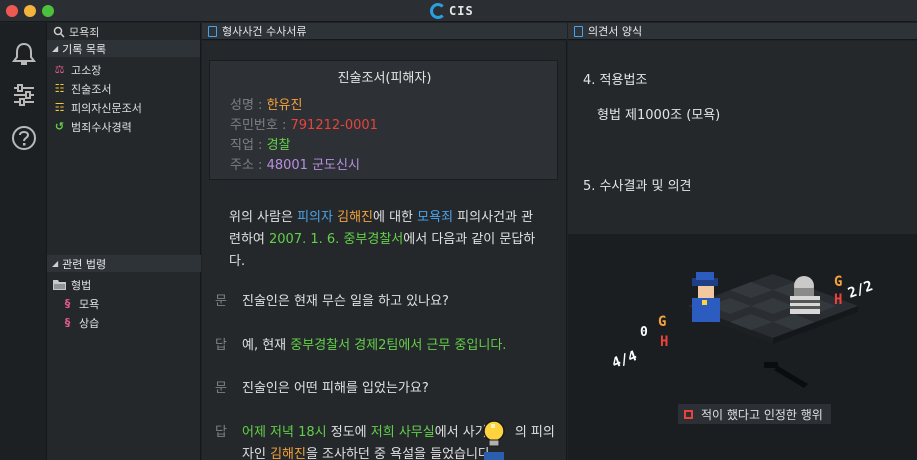  Describe the element at coordinates (742, 31) in the screenshot. I see `opinion-panel-header: 의견서 양식` at that location.